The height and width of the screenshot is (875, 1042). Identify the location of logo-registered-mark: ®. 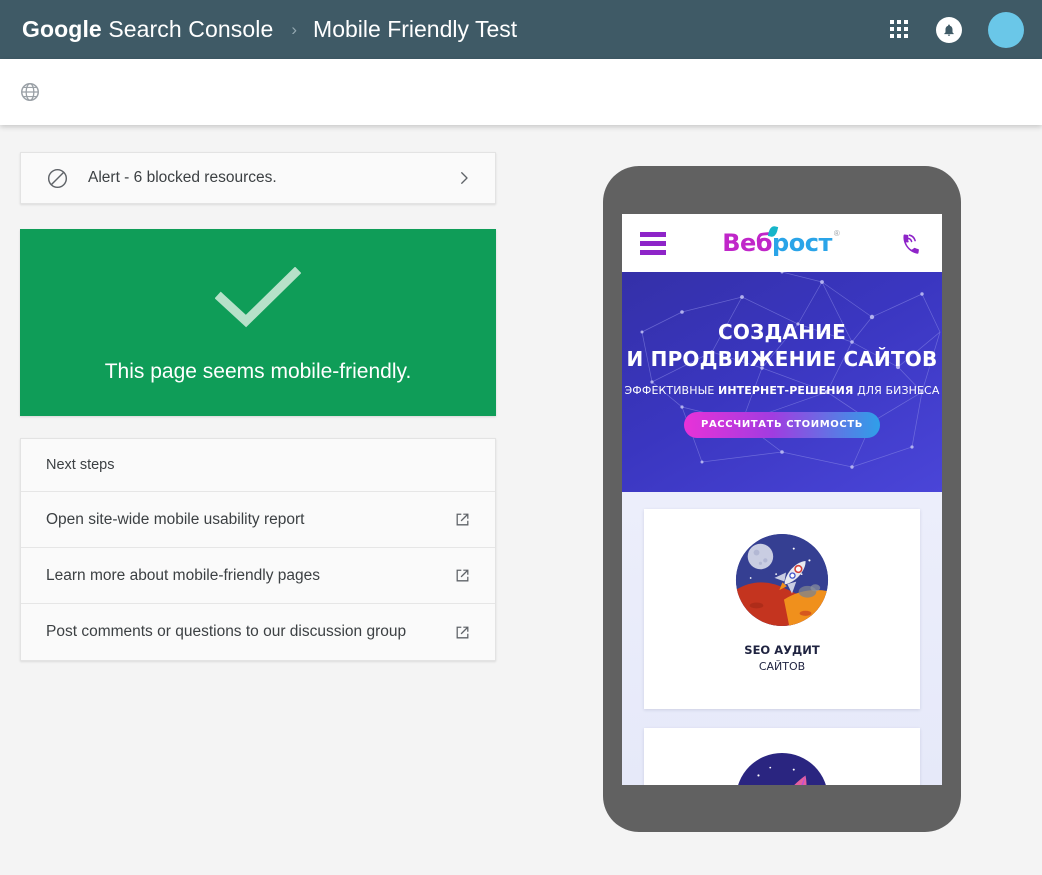
(836, 233).